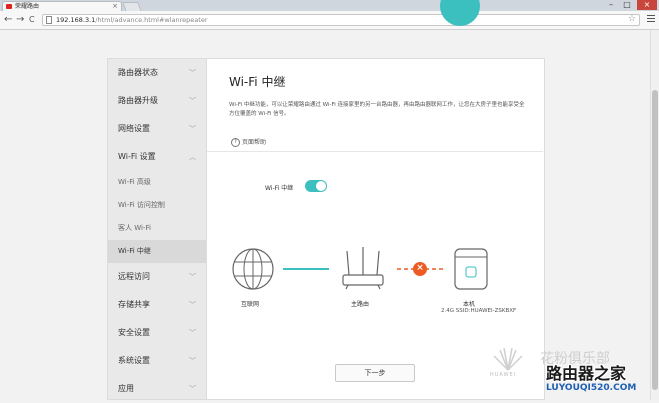 The image size is (659, 403). What do you see at coordinates (32, 20) in the screenshot?
I see `reload-icon: C` at bounding box center [32, 20].